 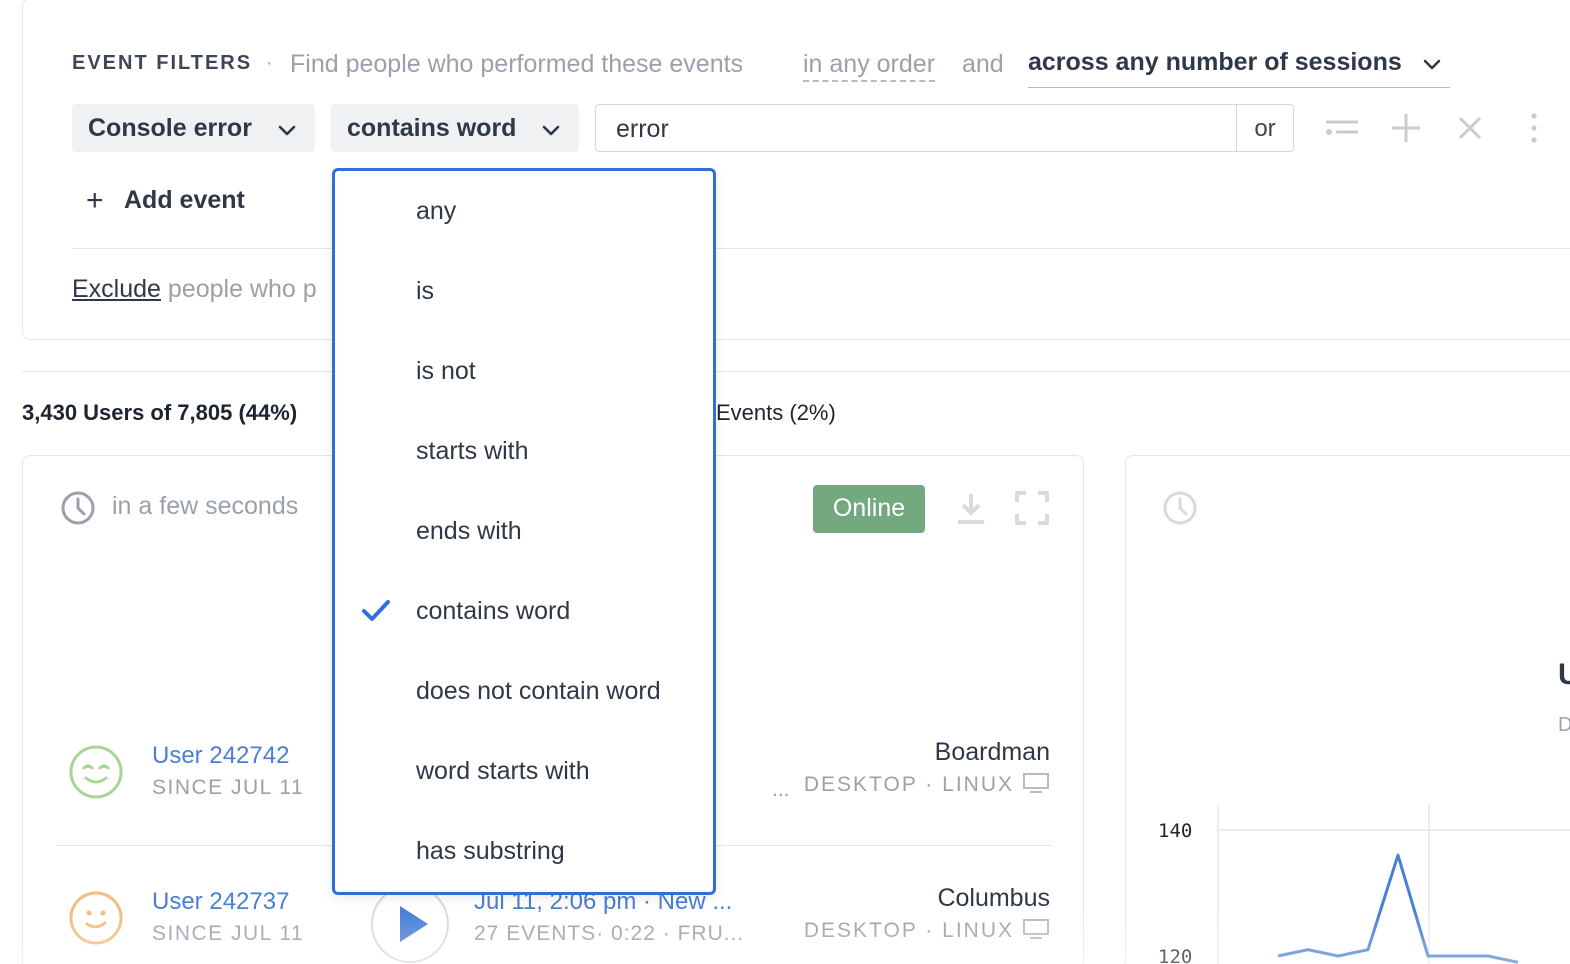 I want to click on expand-icon, so click(x=1032, y=508).